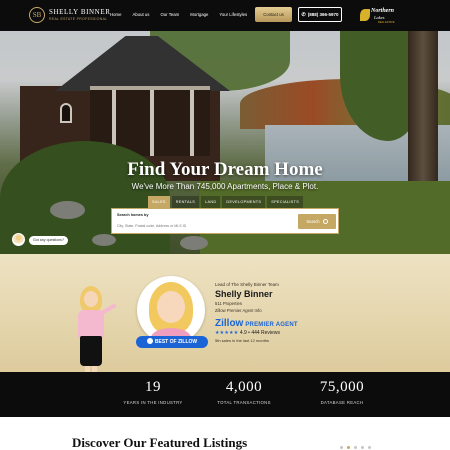  Describe the element at coordinates (159, 202) in the screenshot. I see `tab-sales: SALES` at that location.